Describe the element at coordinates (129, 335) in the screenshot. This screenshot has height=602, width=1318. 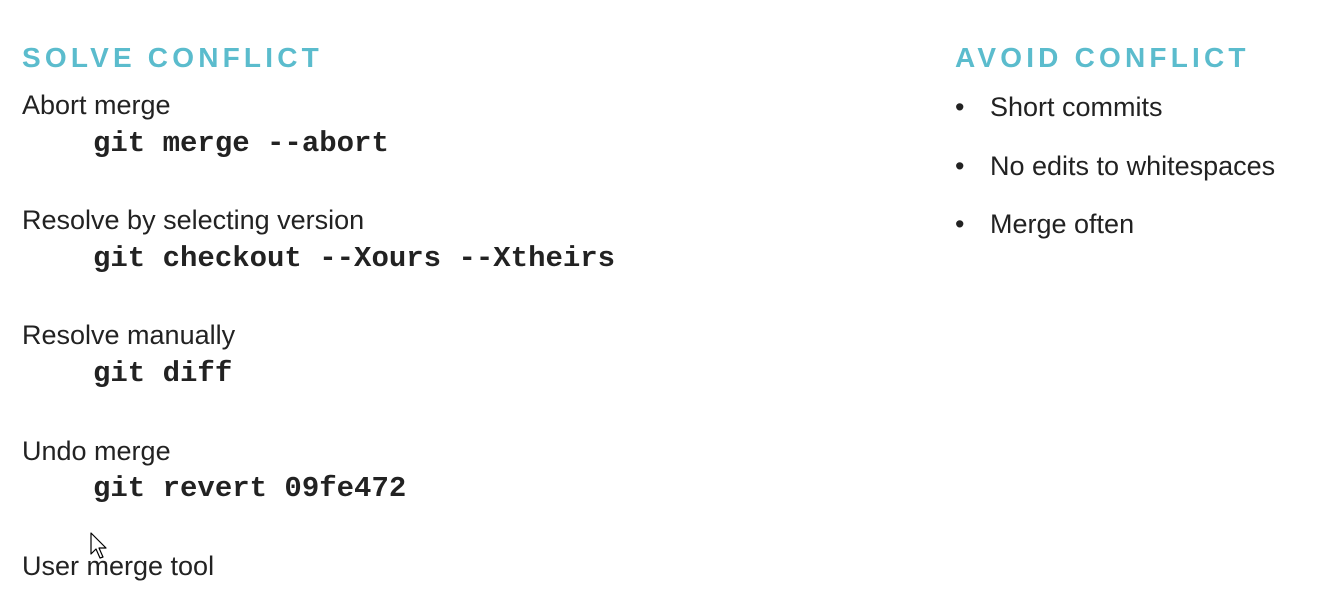
I see `resolve-manually-label: Resolve manually` at that location.